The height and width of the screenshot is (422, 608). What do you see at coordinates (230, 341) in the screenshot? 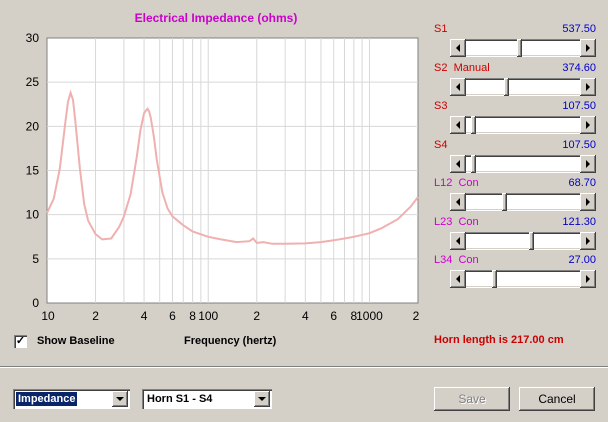
I see `x-axis-label: Frequency (hertz)` at bounding box center [230, 341].